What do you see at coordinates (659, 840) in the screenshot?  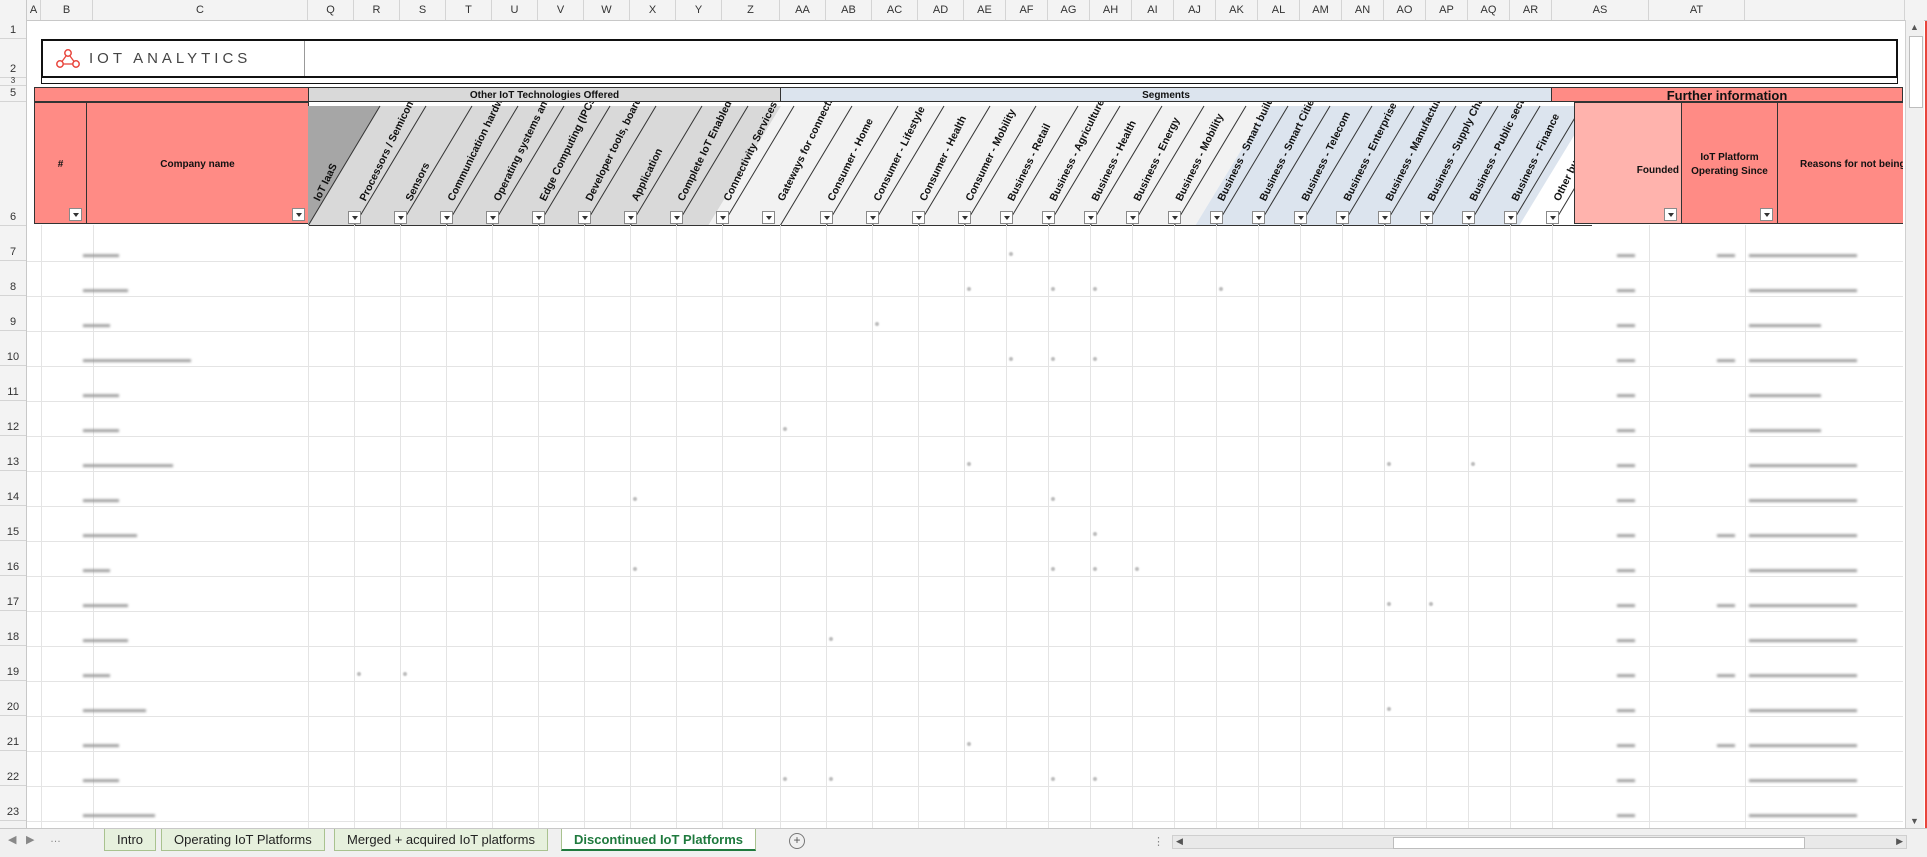 I see `tab-discontinued-iot-platforms: Discontinued IoT Platforms` at bounding box center [659, 840].